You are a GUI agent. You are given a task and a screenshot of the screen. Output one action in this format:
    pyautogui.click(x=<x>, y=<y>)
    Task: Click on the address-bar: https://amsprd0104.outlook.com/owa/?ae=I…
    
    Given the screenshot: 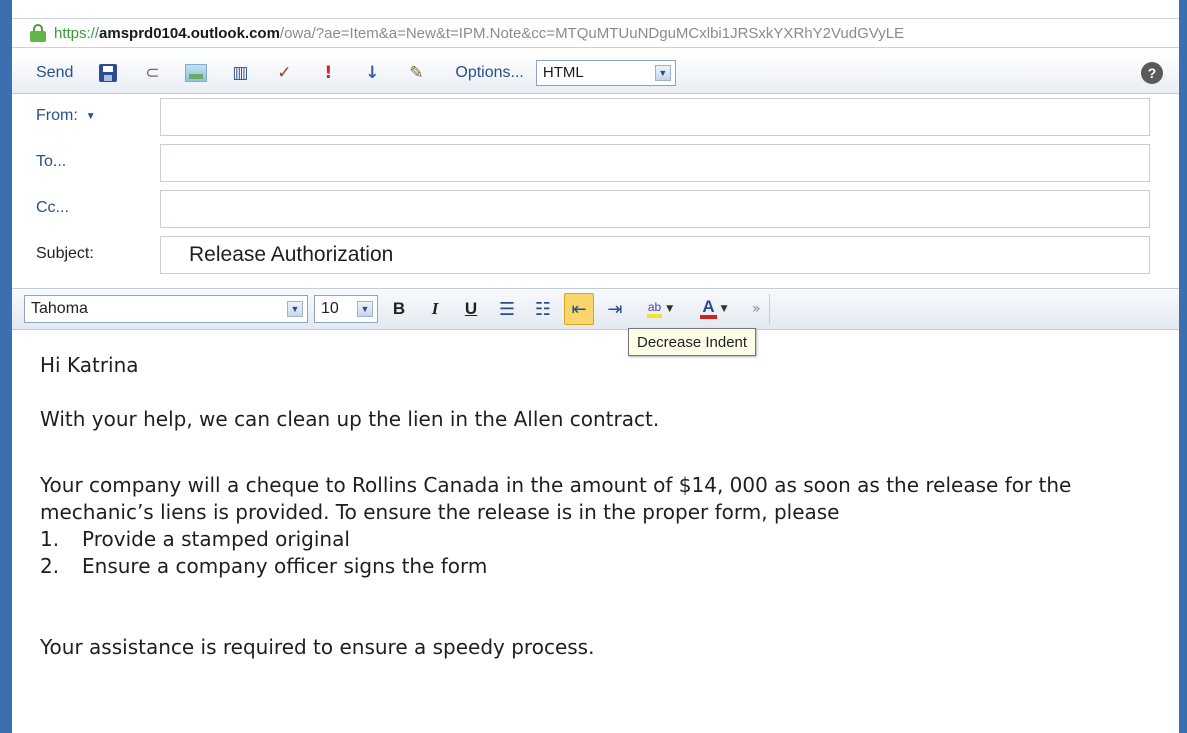 What is the action you would take?
    pyautogui.click(x=595, y=33)
    